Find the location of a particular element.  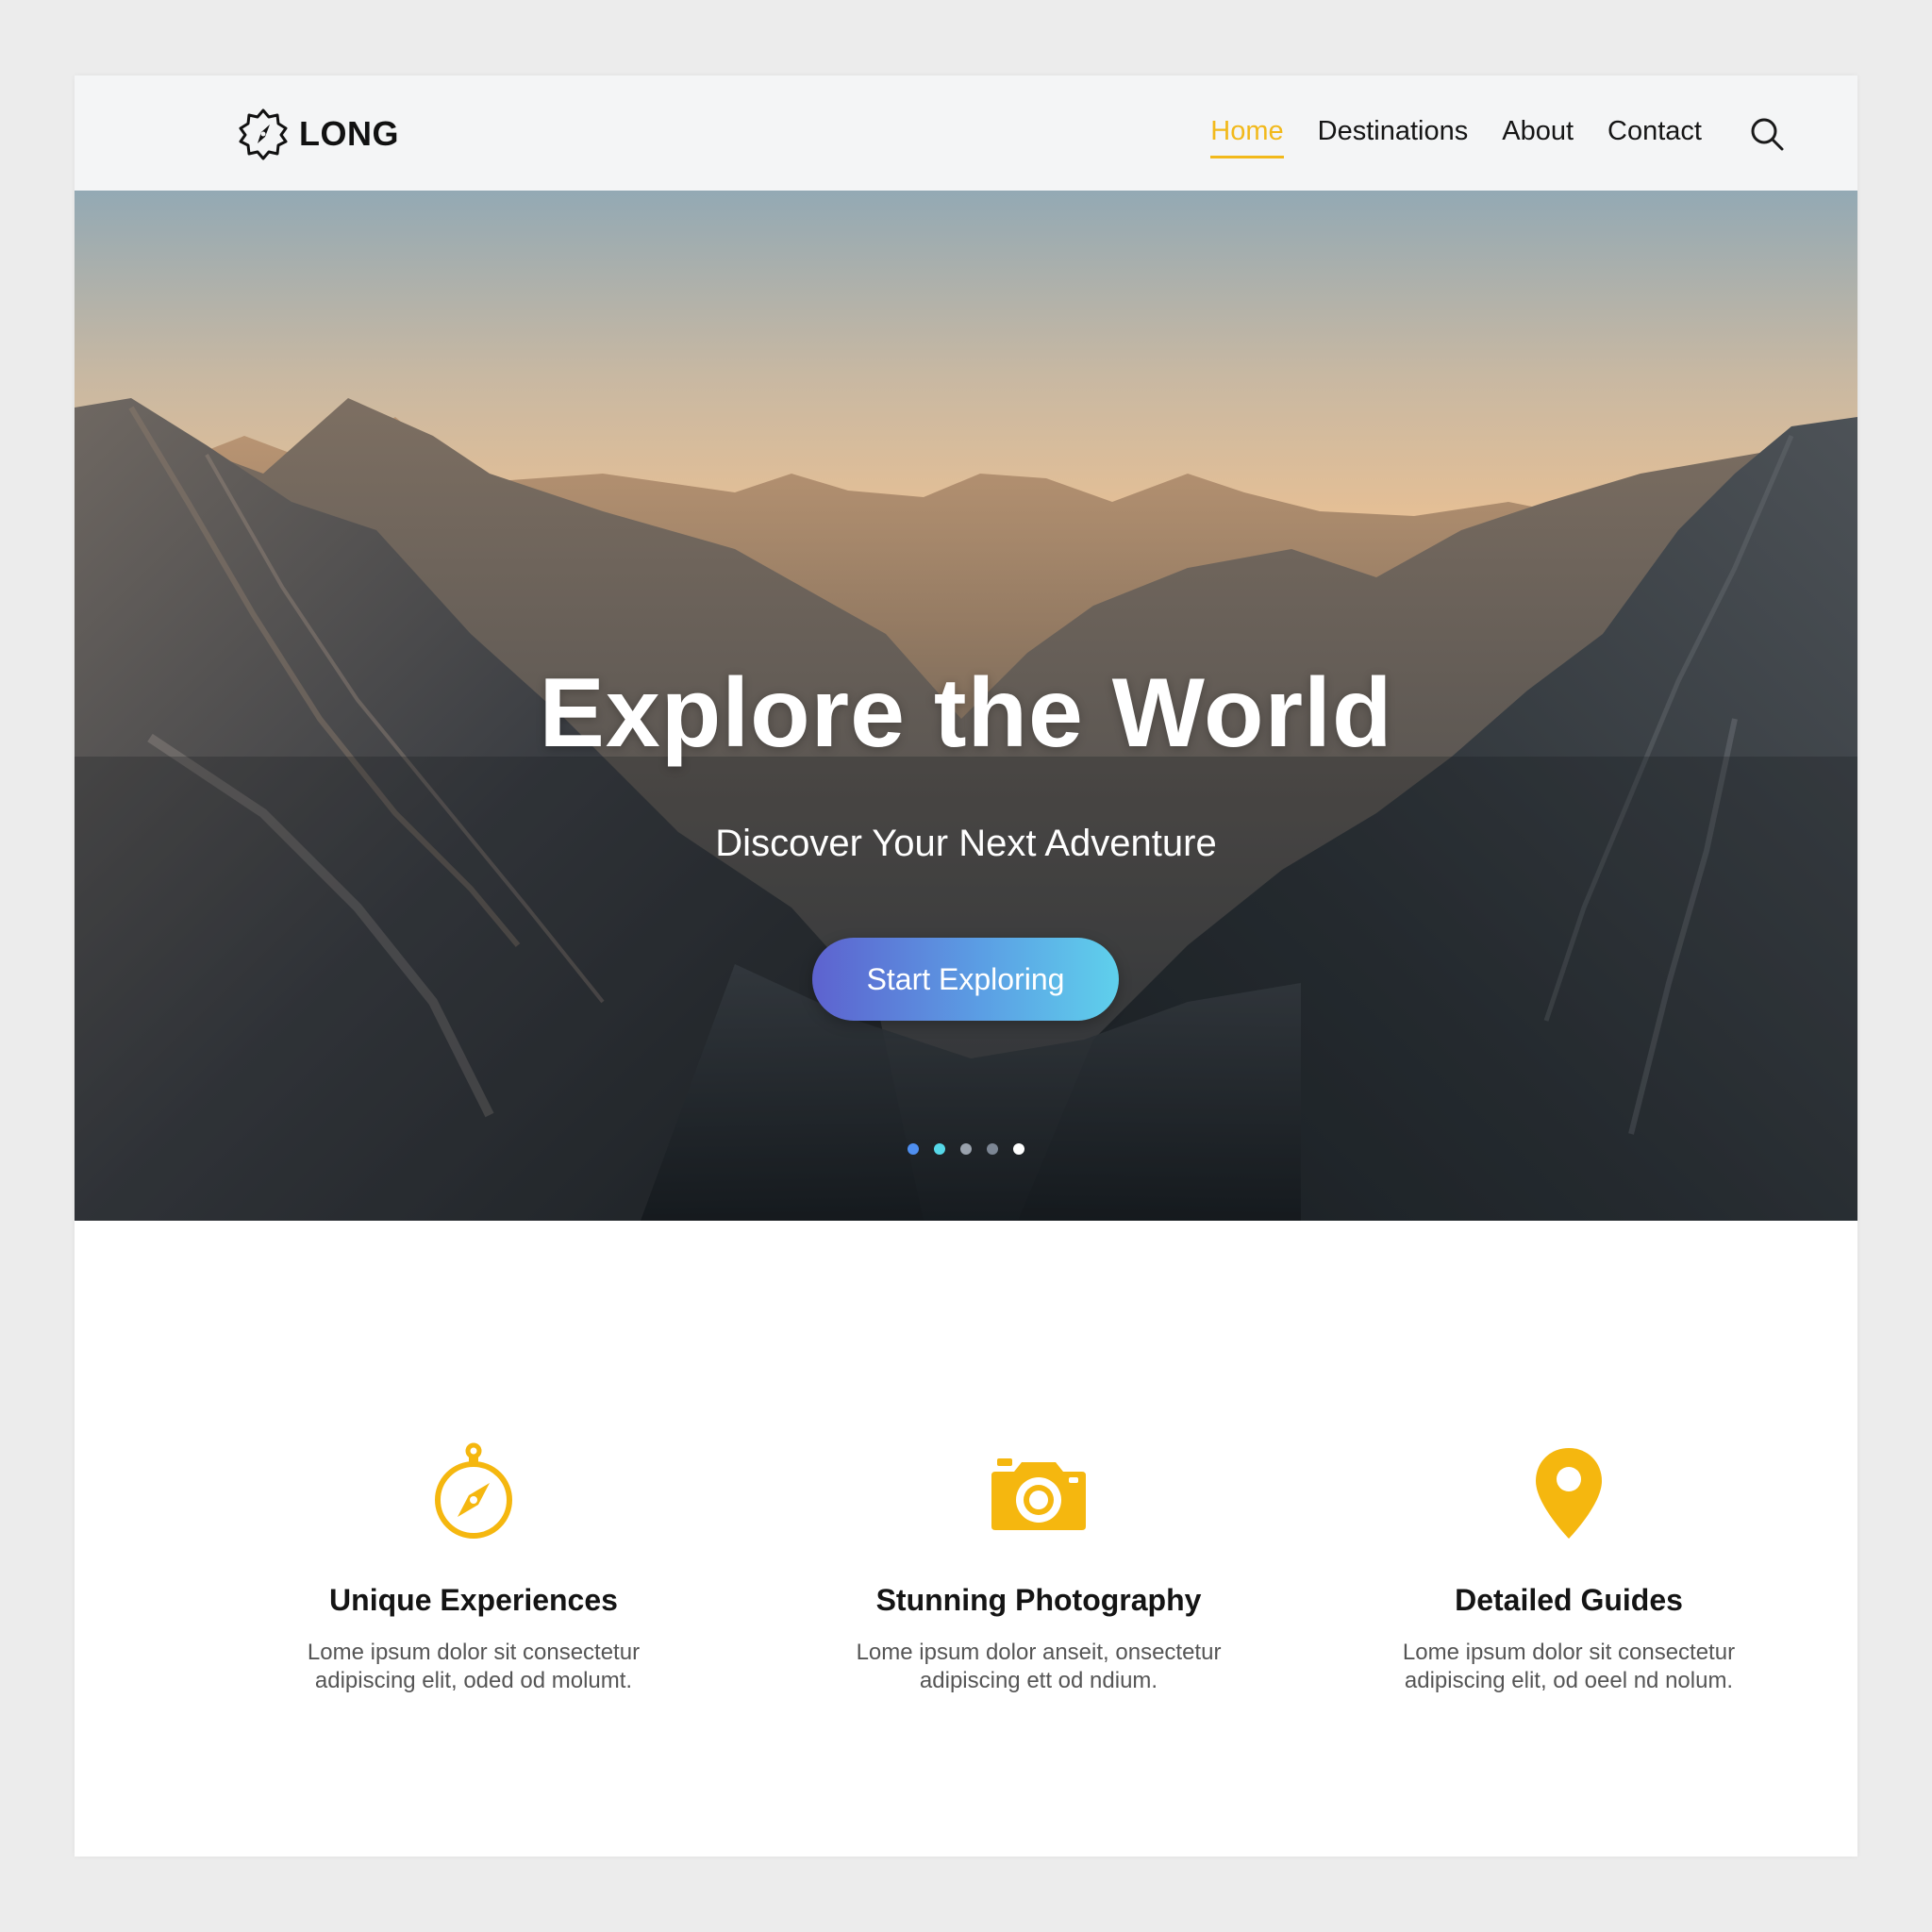

camera-icon is located at coordinates (1038, 1494).